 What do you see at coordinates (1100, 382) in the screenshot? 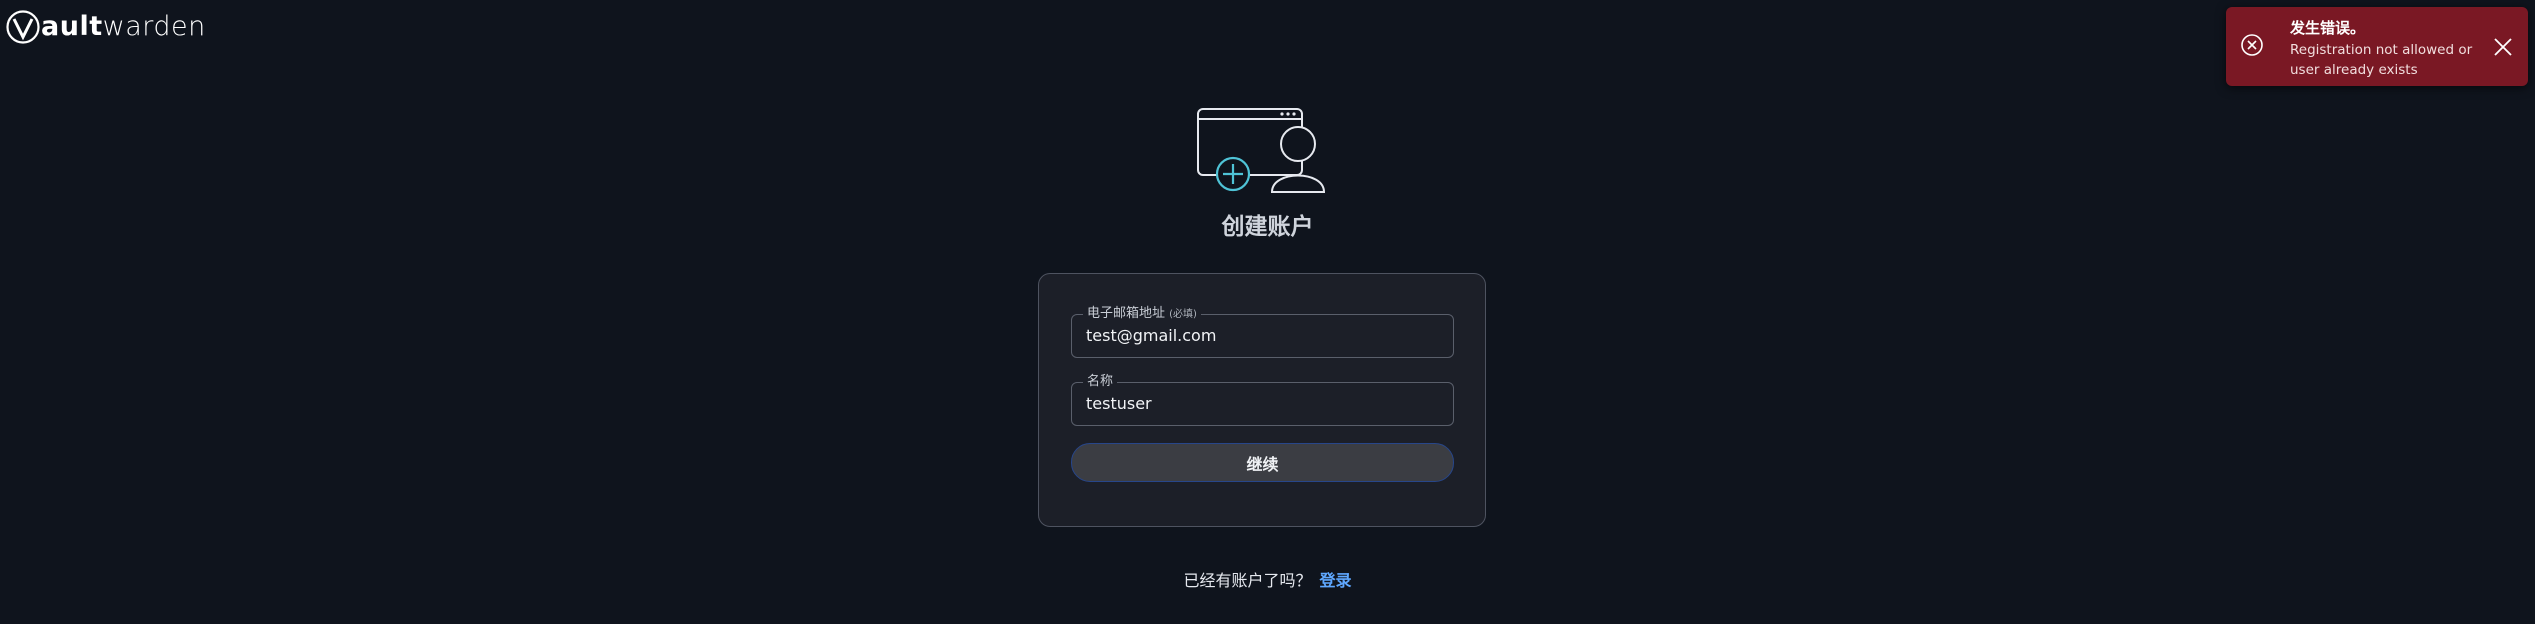
I see `name-label: 名称` at bounding box center [1100, 382].